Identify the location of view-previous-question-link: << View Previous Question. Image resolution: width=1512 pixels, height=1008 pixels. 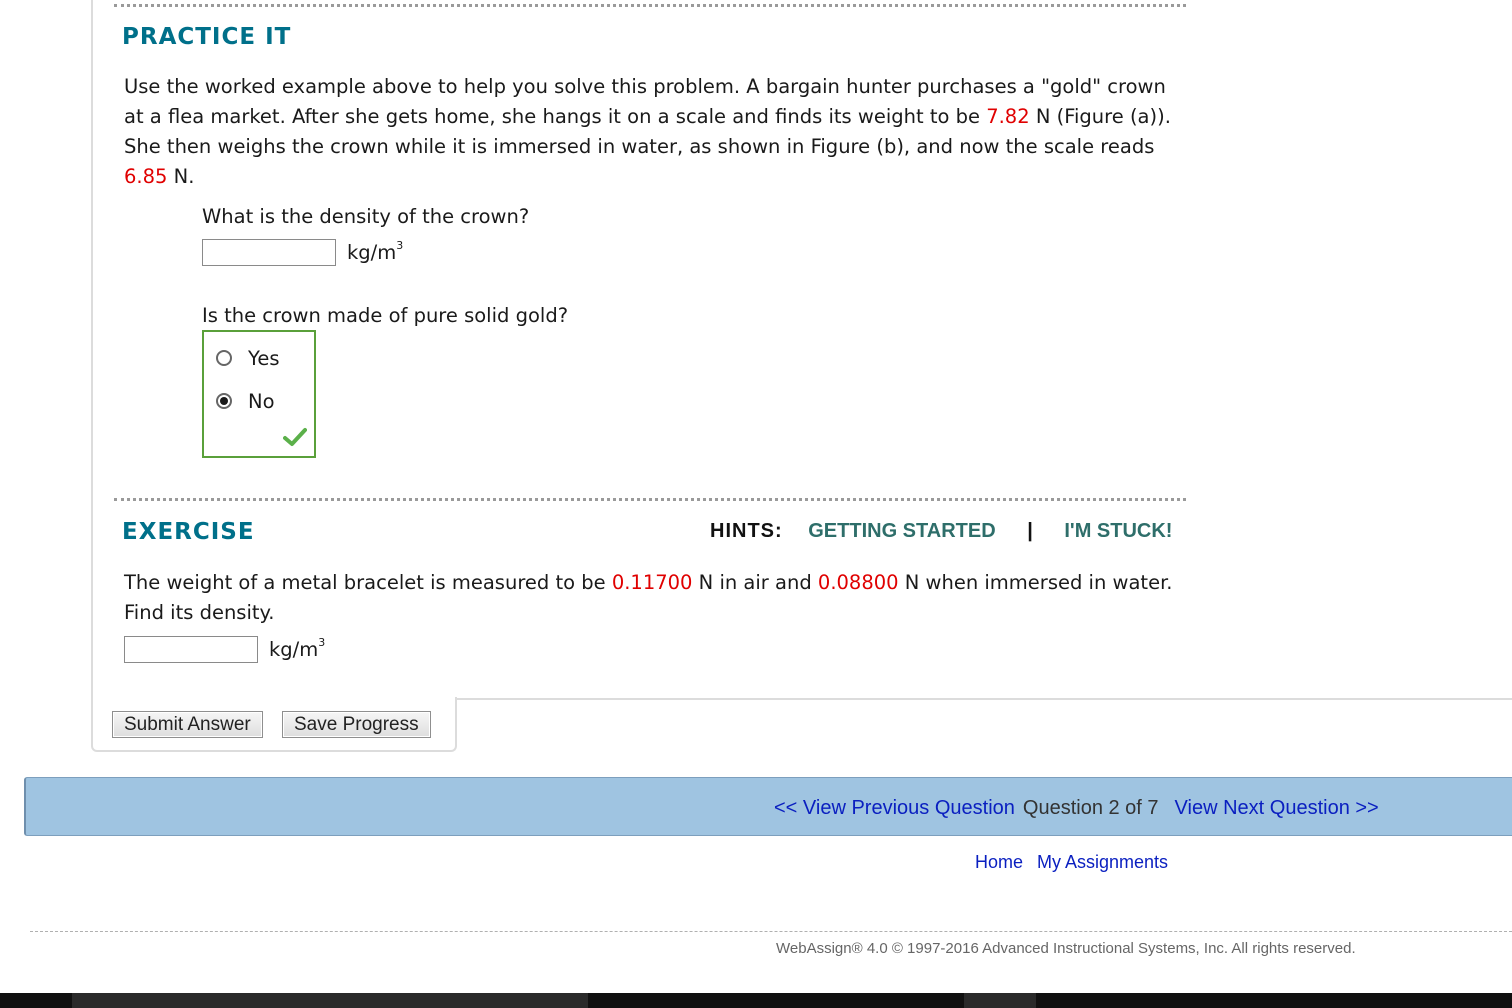
(894, 808).